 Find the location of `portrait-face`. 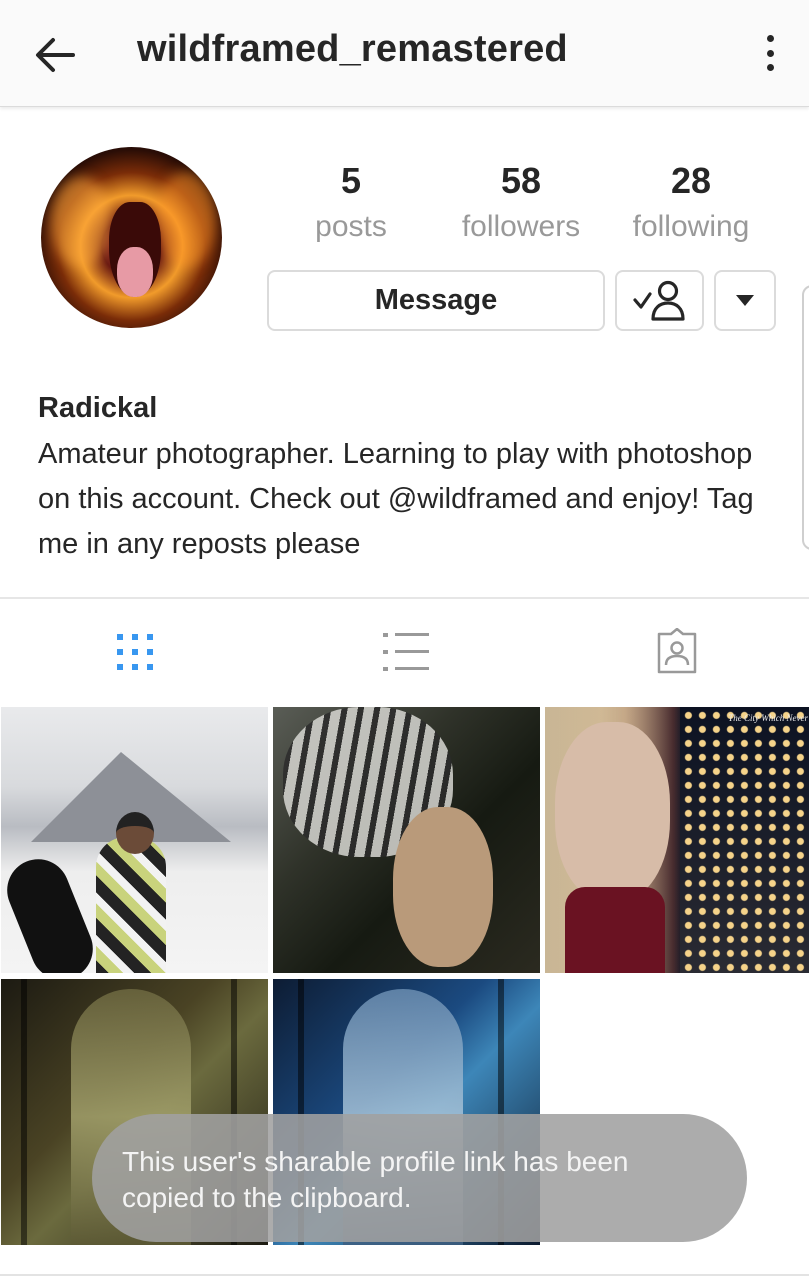

portrait-face is located at coordinates (612, 812).